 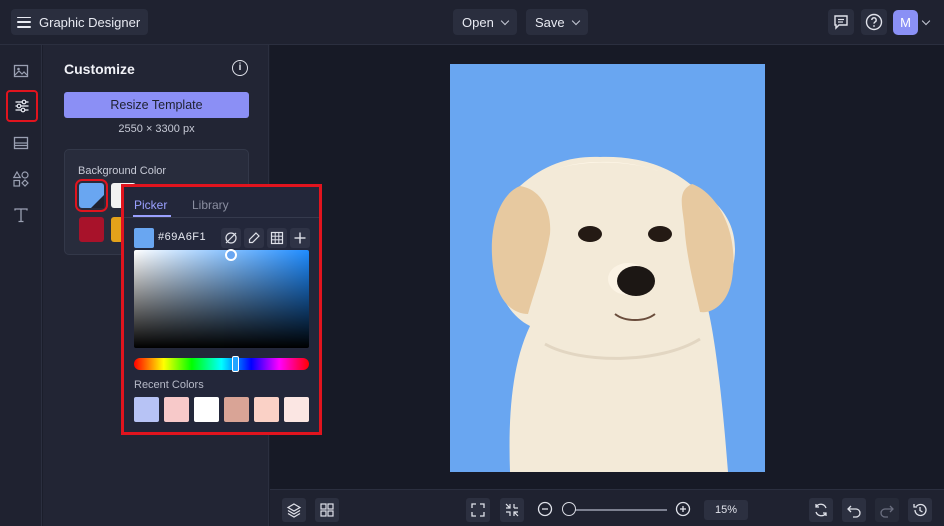 I want to click on eyedropper-icon, so click(x=254, y=238).